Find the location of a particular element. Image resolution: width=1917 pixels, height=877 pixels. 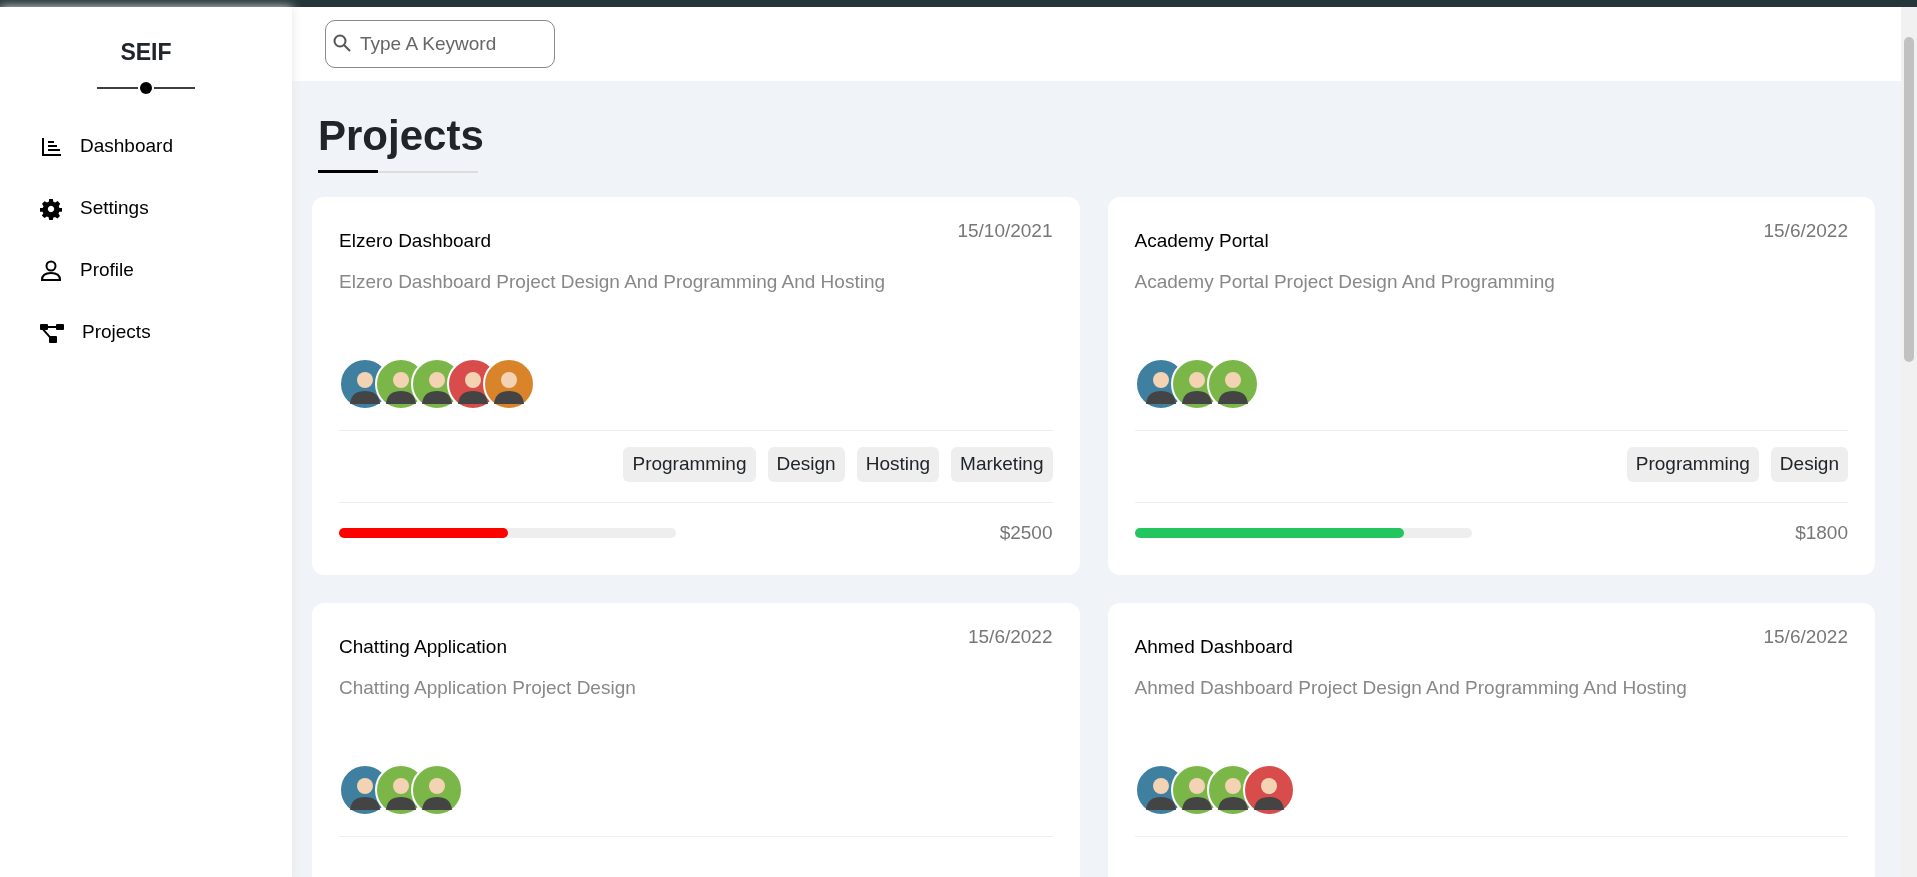

project-price: $2500 is located at coordinates (1026, 532).